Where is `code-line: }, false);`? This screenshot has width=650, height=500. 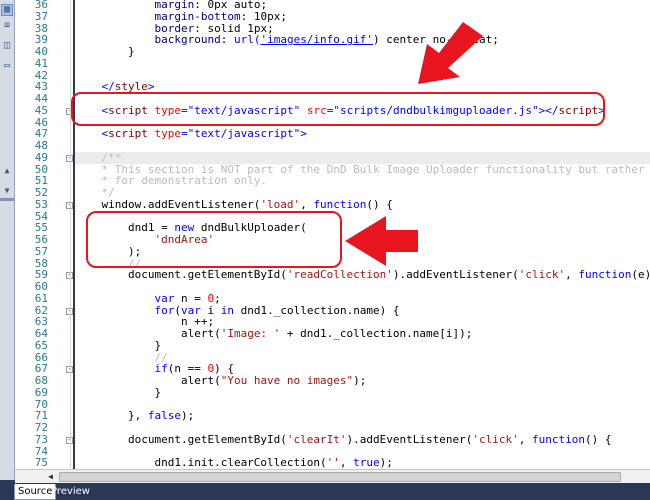
code-line: }, false); is located at coordinates (134, 416).